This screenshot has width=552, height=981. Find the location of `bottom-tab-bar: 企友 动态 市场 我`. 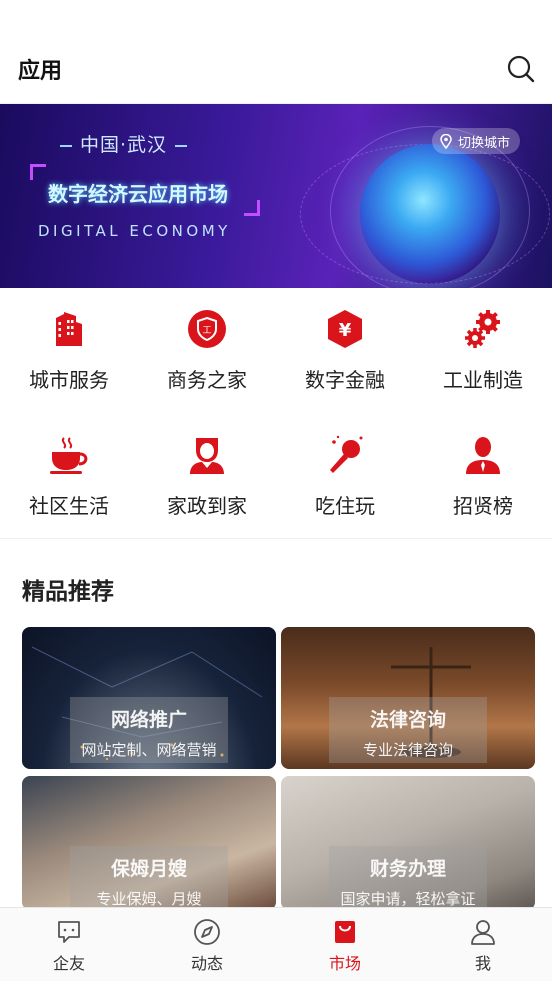

bottom-tab-bar: 企友 动态 市场 我 is located at coordinates (276, 944).